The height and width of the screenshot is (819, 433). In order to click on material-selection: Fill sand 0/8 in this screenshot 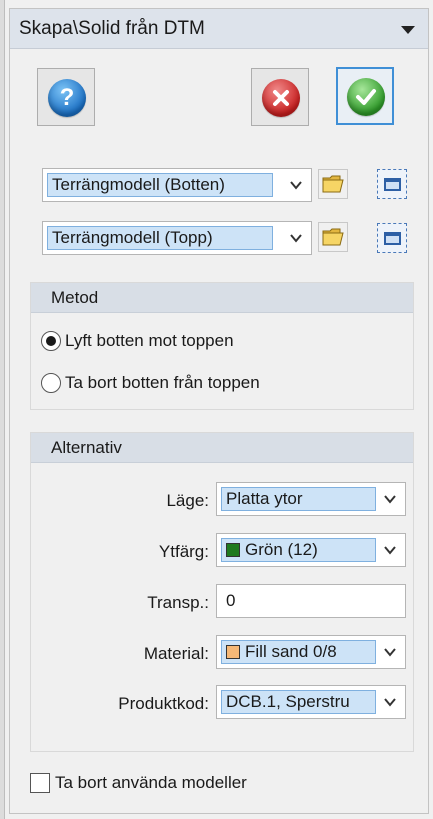, I will do `click(298, 652)`.